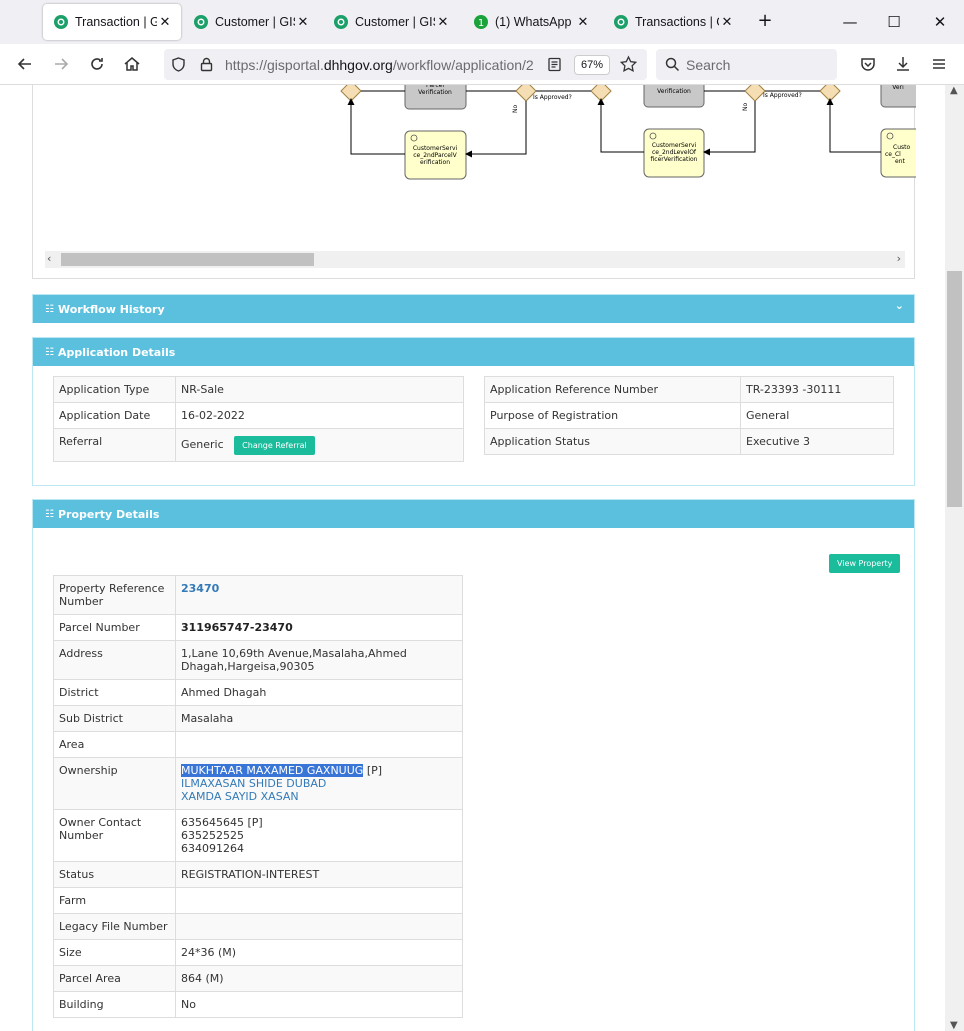 Image resolution: width=964 pixels, height=1031 pixels. What do you see at coordinates (319, 835) in the screenshot?
I see `field-value-cell: 635645645 [P] 635252525 634091264` at bounding box center [319, 835].